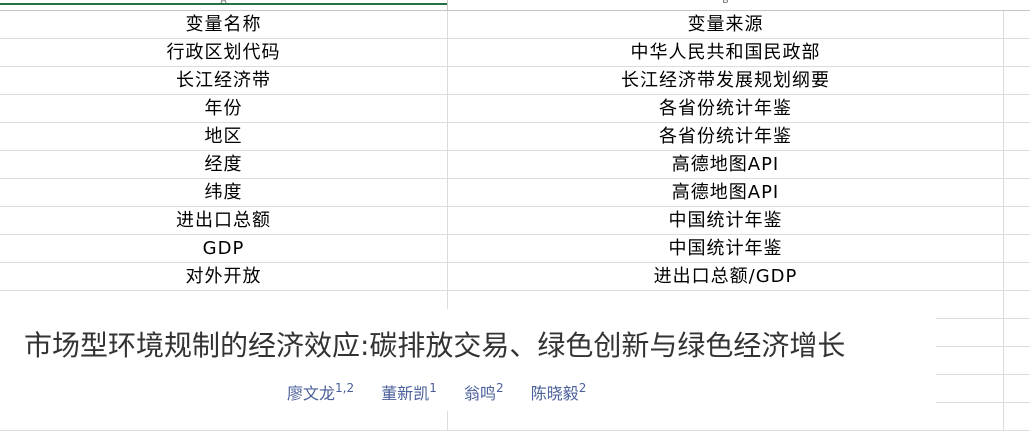  What do you see at coordinates (1017, 52) in the screenshot?
I see `cell-c2` at bounding box center [1017, 52].